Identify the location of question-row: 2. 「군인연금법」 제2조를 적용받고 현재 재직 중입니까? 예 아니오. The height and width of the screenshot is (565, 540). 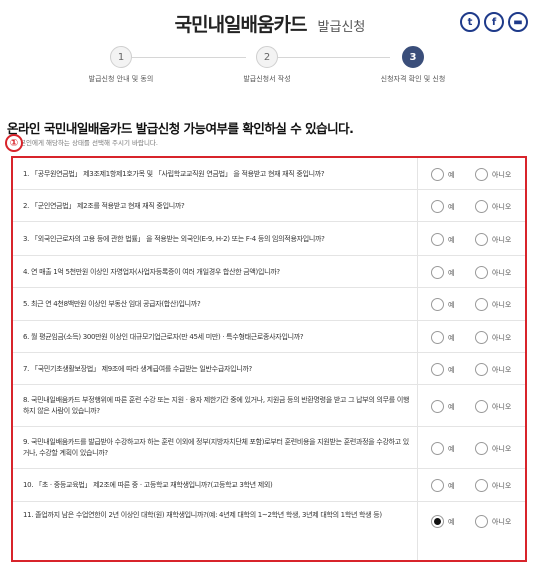
(269, 206).